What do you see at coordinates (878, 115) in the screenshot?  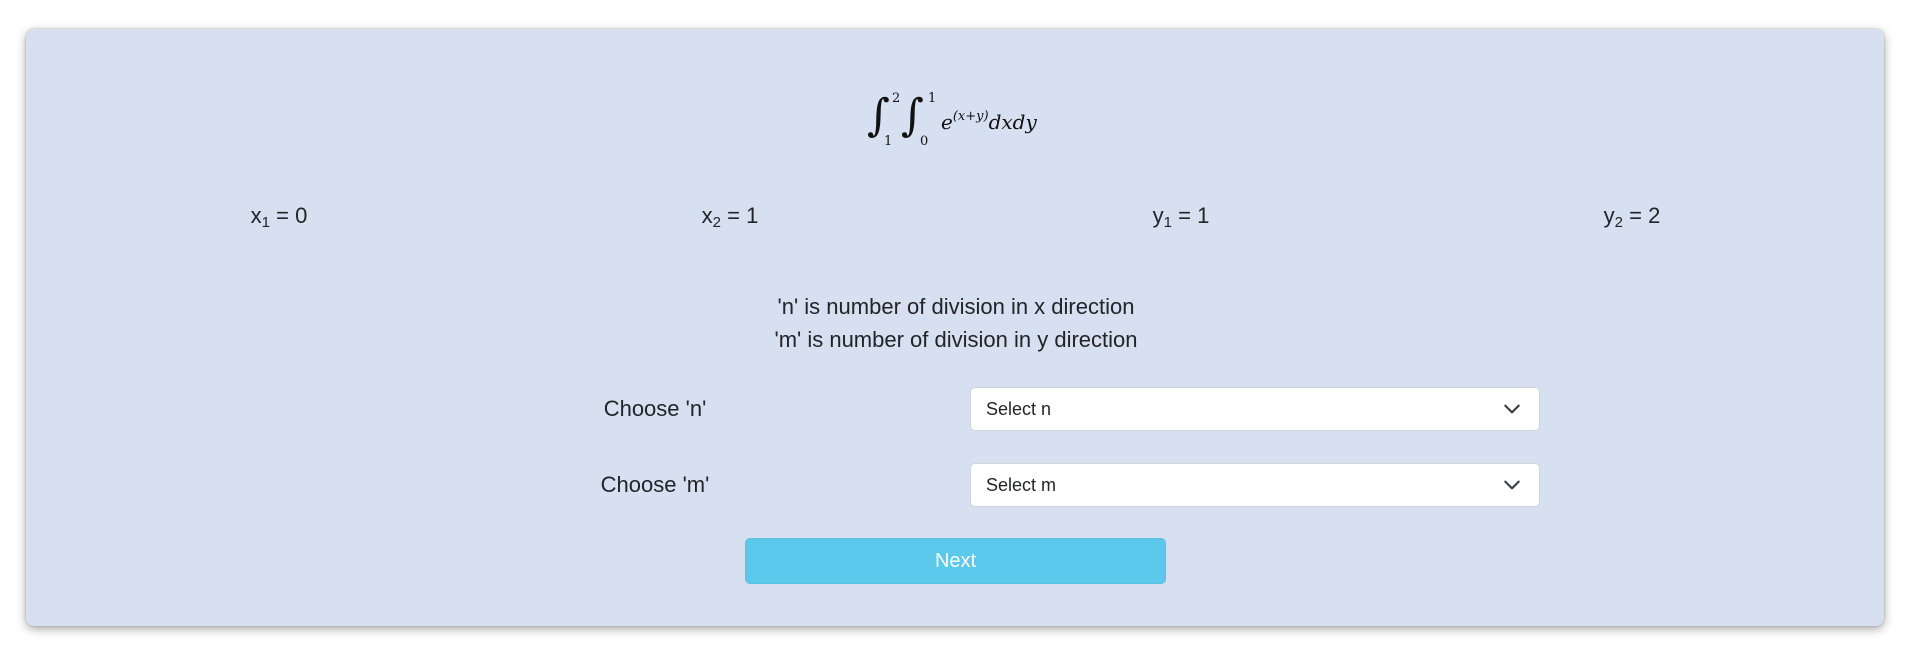 I see `outer-integral-sign: ∫` at bounding box center [878, 115].